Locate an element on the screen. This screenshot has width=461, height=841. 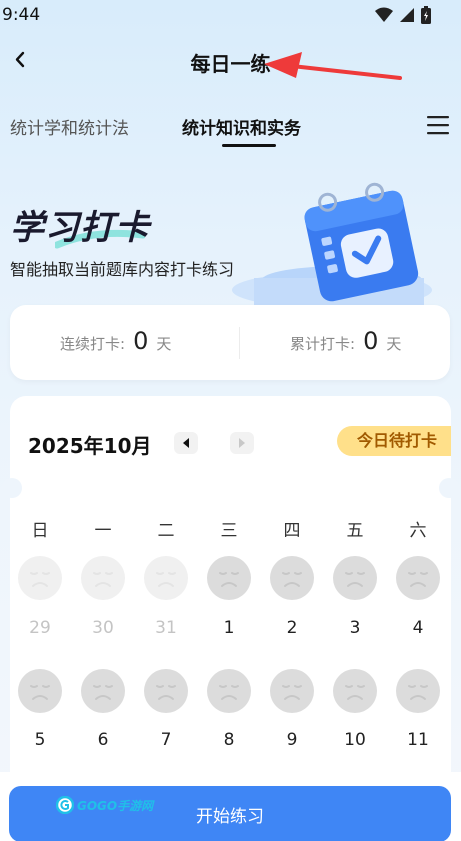
day-number: 10 is located at coordinates (355, 740).